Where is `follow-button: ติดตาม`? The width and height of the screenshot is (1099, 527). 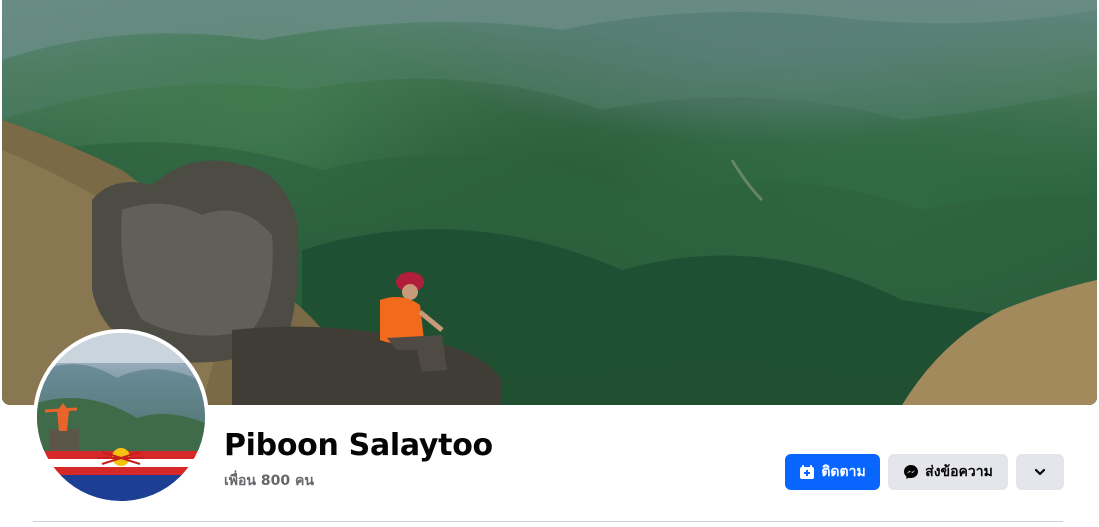 follow-button: ติดตาม is located at coordinates (832, 472).